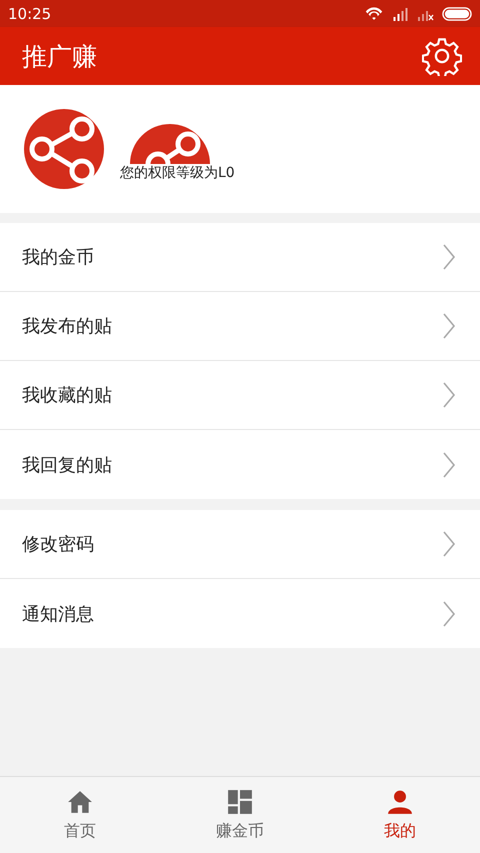  Describe the element at coordinates (240, 815) in the screenshot. I see `tab-button: 赚金币` at that location.